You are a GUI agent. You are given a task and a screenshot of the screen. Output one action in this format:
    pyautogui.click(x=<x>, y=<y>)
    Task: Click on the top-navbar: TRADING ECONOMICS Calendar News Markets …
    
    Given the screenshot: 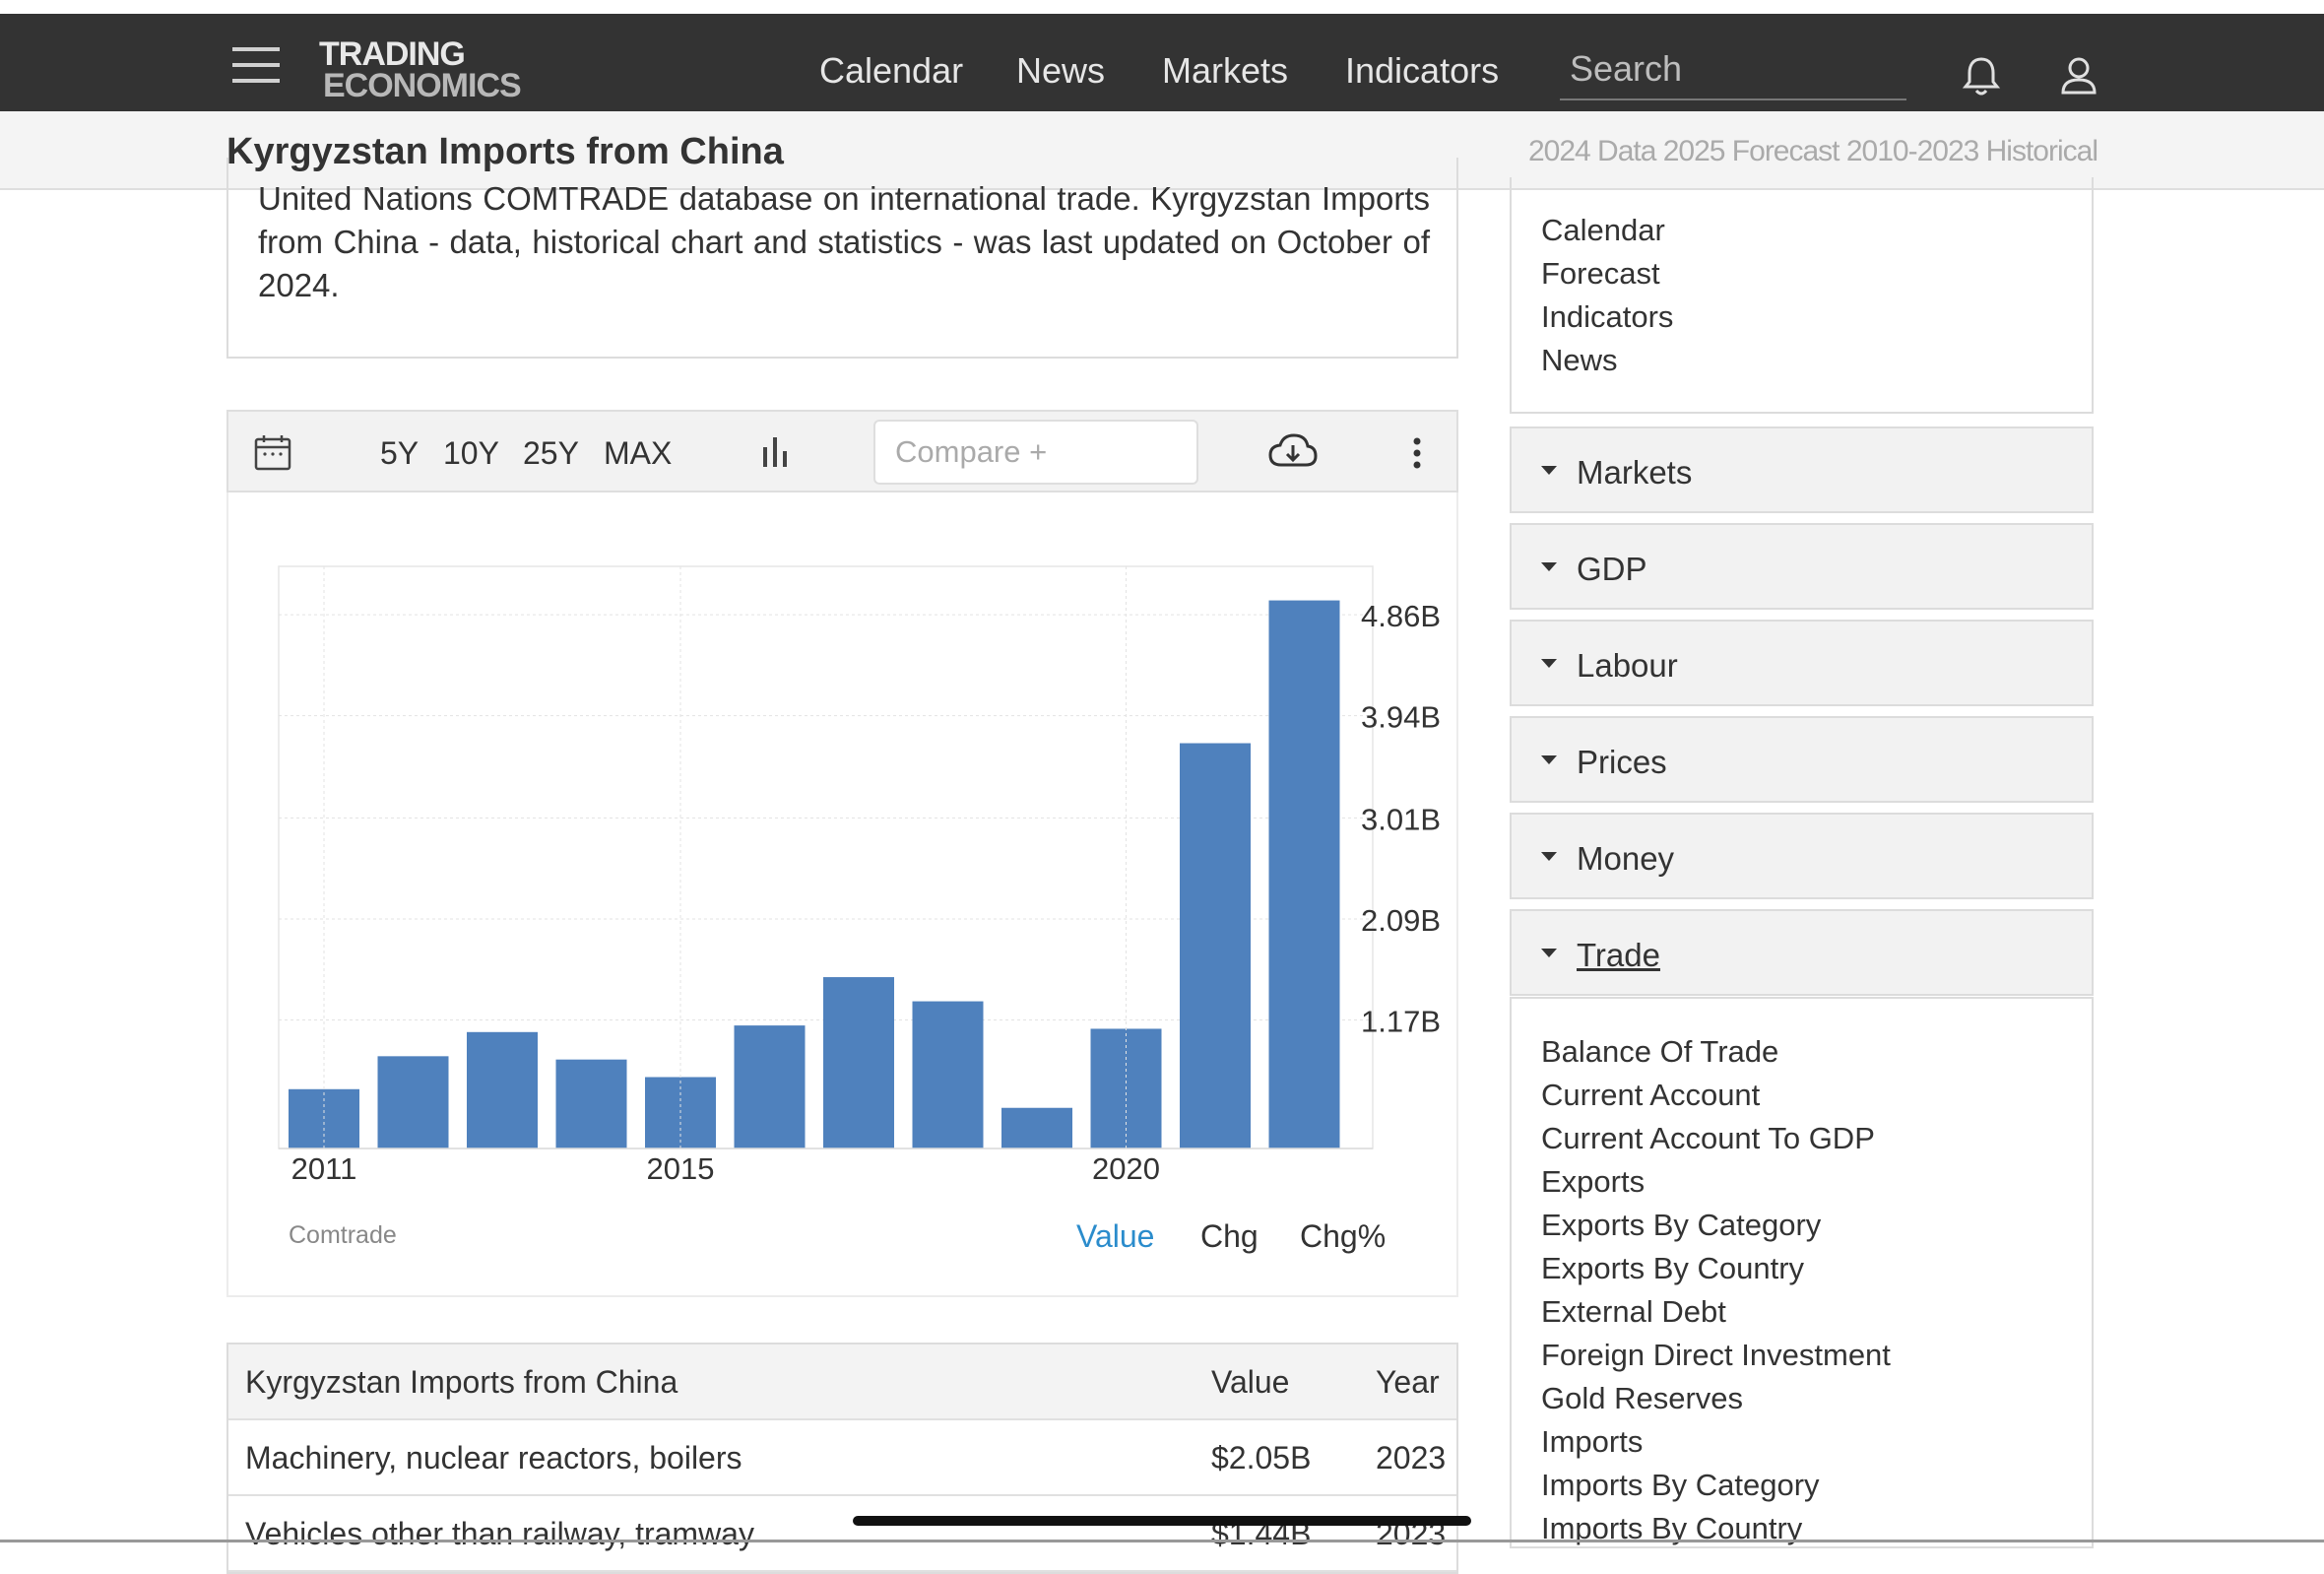 What is the action you would take?
    pyautogui.click(x=1162, y=62)
    